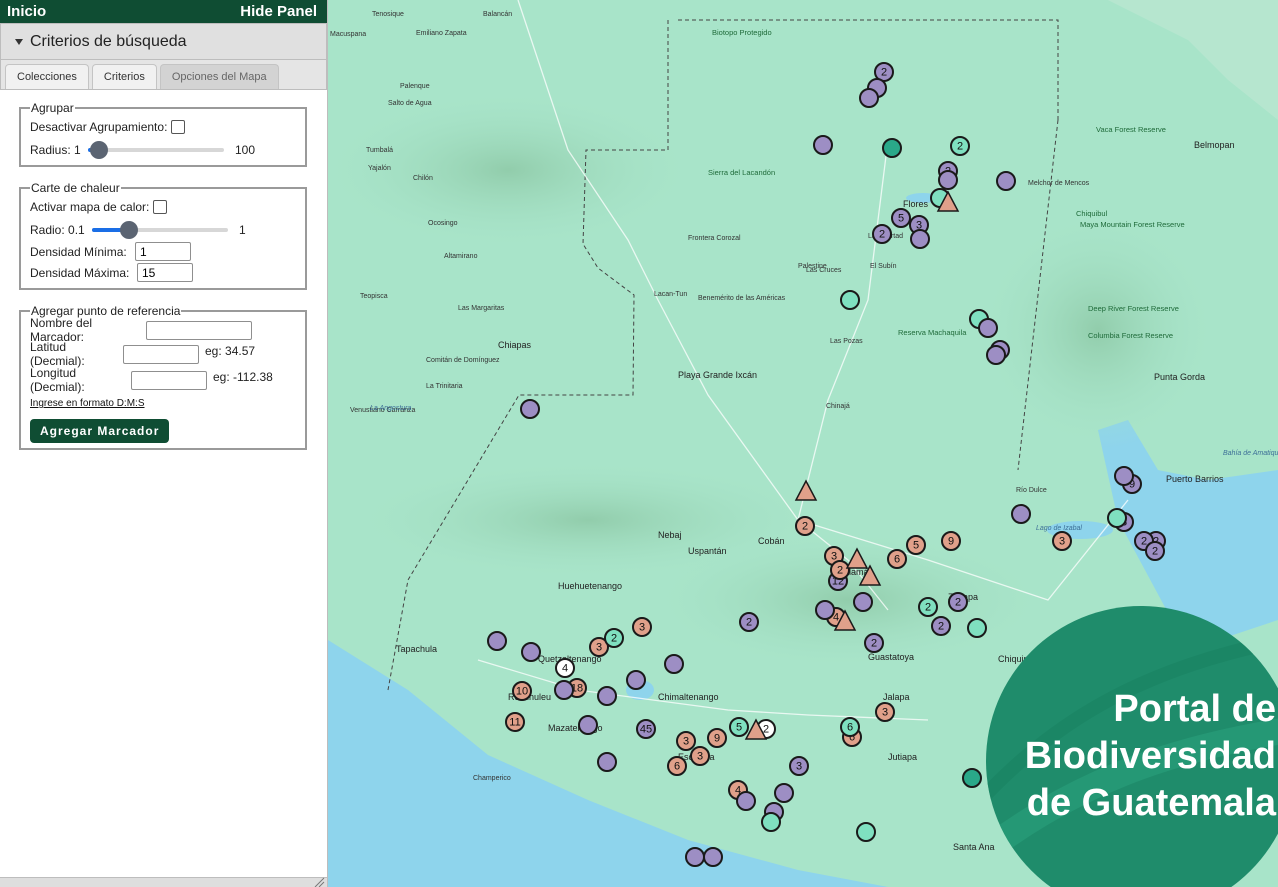 The height and width of the screenshot is (887, 1278). I want to click on min-density-label: Densidad Mínima:, so click(78, 251).